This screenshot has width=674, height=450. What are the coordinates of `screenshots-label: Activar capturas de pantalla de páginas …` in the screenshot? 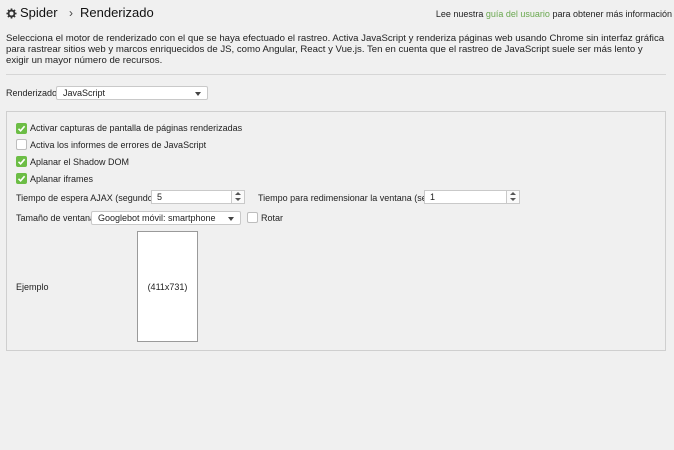 It's located at (136, 128).